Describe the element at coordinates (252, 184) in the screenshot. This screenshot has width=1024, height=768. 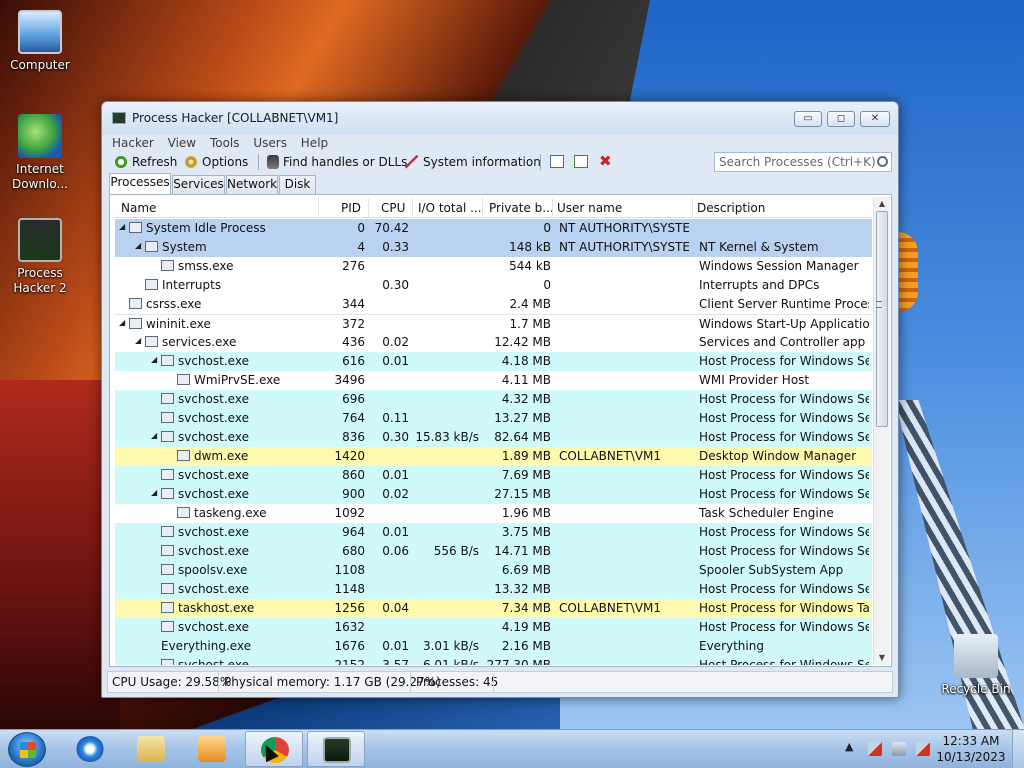
I see `tab-network: Network` at that location.